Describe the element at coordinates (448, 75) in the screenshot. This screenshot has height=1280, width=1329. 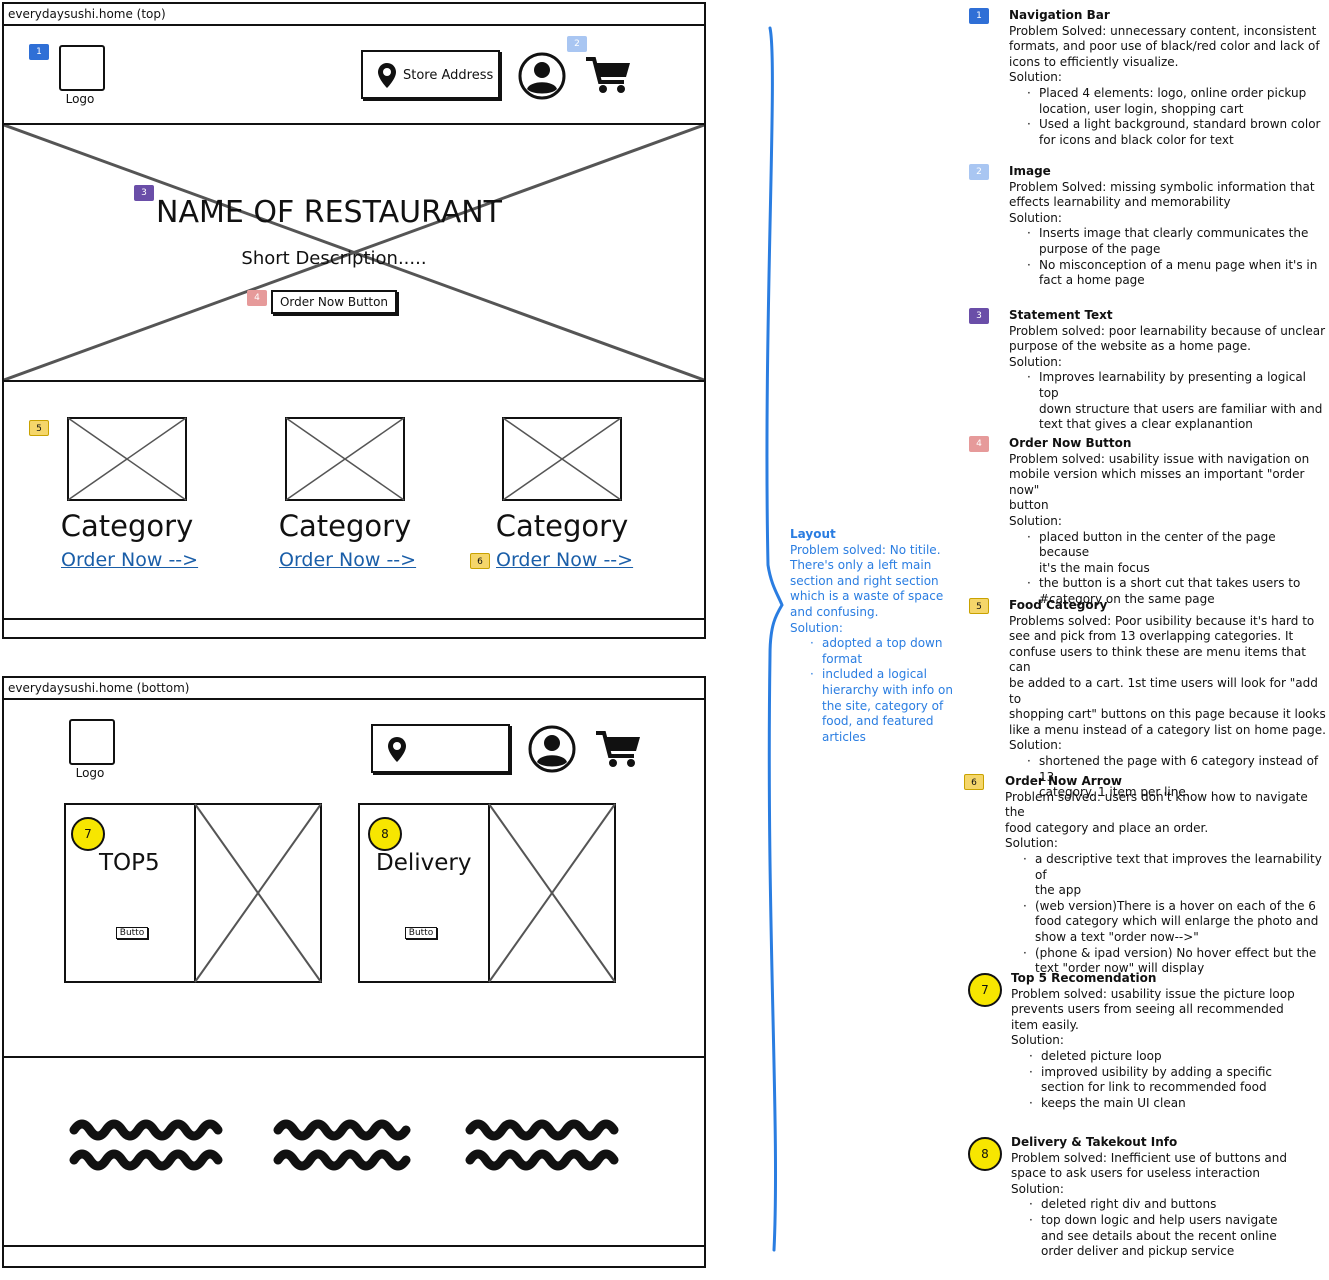
I see `store-address-label: Store Address` at that location.